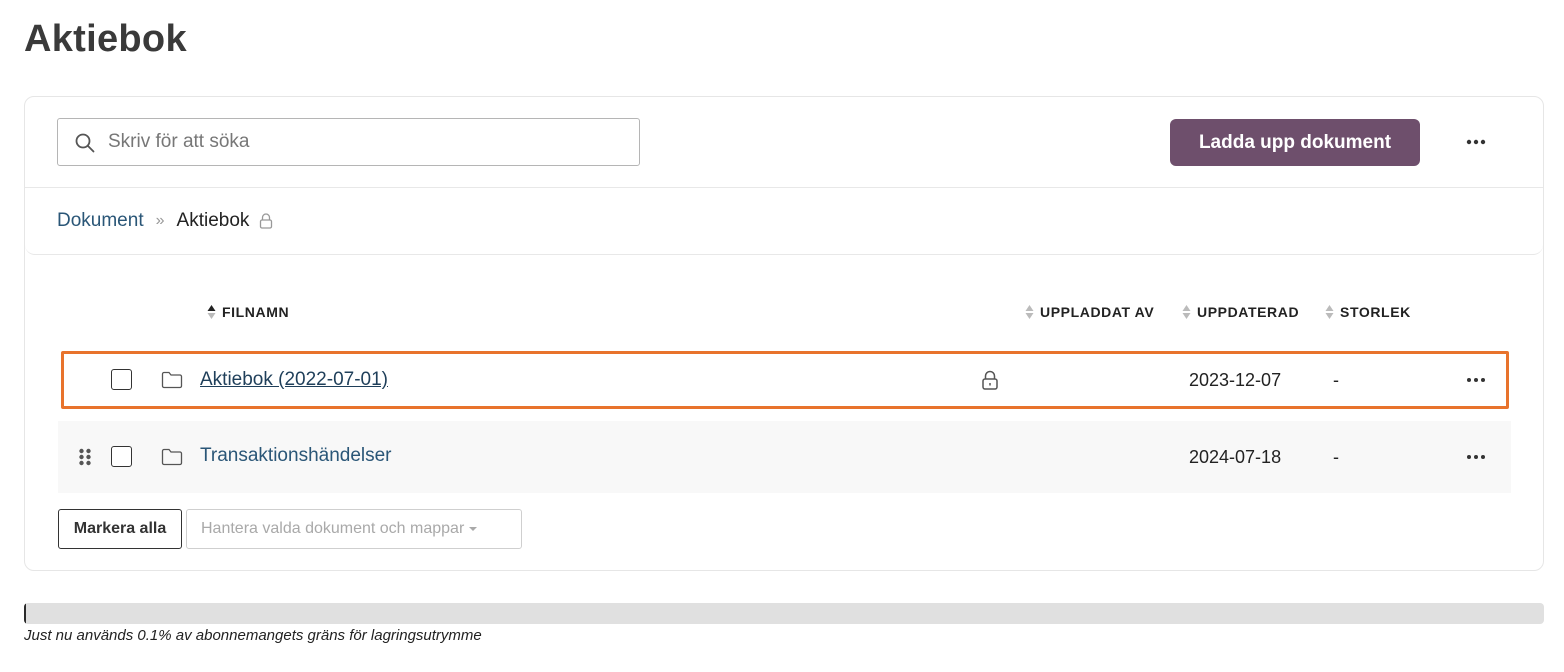  What do you see at coordinates (294, 380) in the screenshot?
I see `row-name-link: Aktiebok (2022-07-01)` at bounding box center [294, 380].